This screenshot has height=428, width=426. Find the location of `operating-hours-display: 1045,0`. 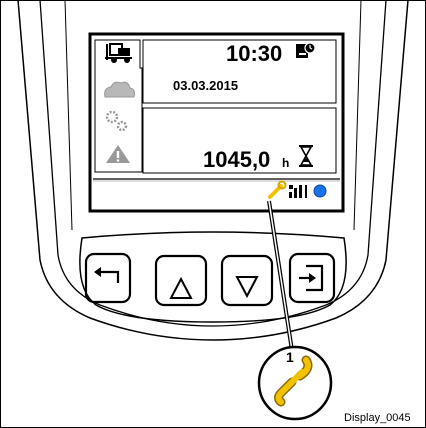

operating-hours-display: 1045,0 is located at coordinates (237, 159).